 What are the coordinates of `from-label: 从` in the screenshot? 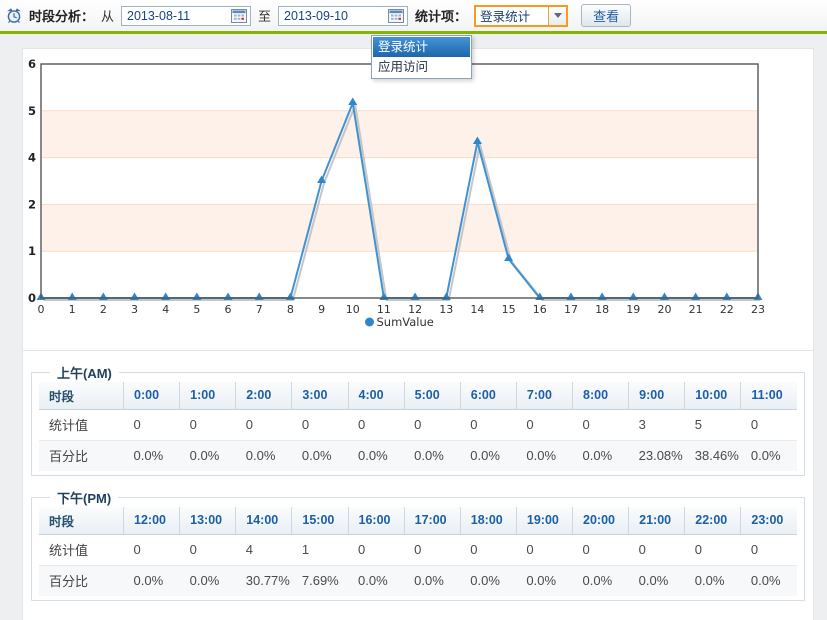 It's located at (108, 16).